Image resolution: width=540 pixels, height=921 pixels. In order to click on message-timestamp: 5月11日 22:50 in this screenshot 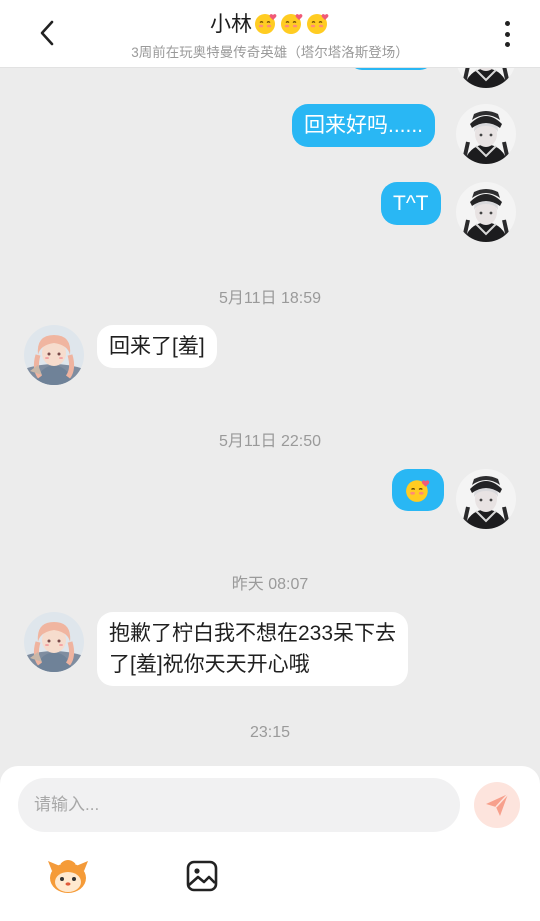, I will do `click(270, 441)`.